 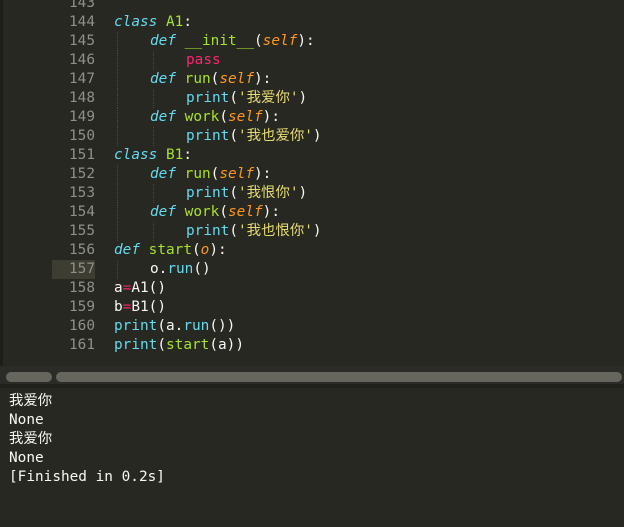 What do you see at coordinates (82, 5) in the screenshot?
I see `line-number-text: 143` at bounding box center [82, 5].